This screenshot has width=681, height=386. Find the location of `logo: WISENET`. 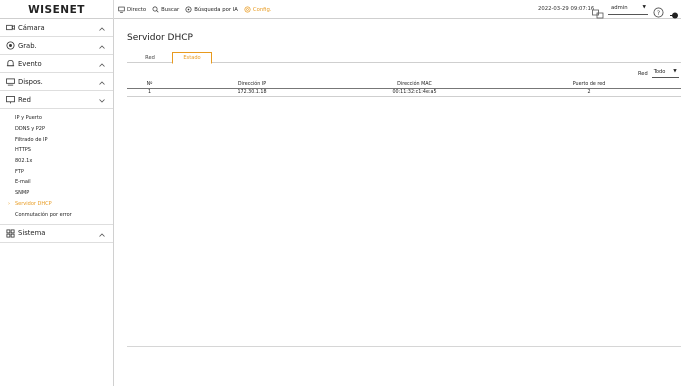

logo: WISENET is located at coordinates (57, 9).